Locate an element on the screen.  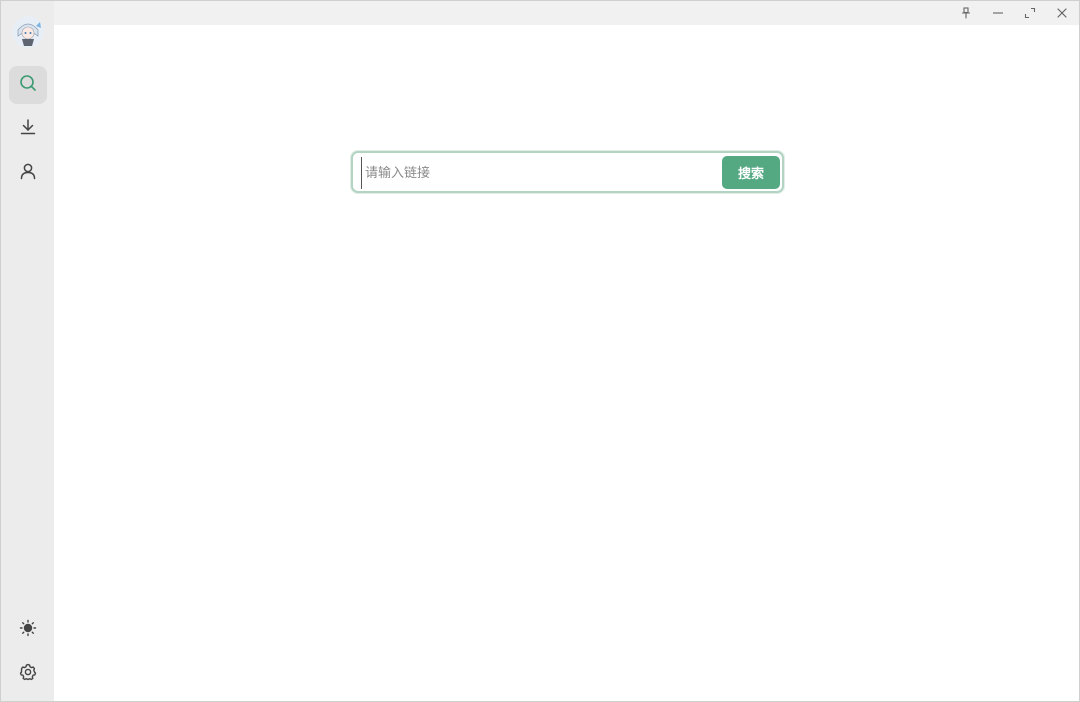
gear-icon is located at coordinates (28, 674).